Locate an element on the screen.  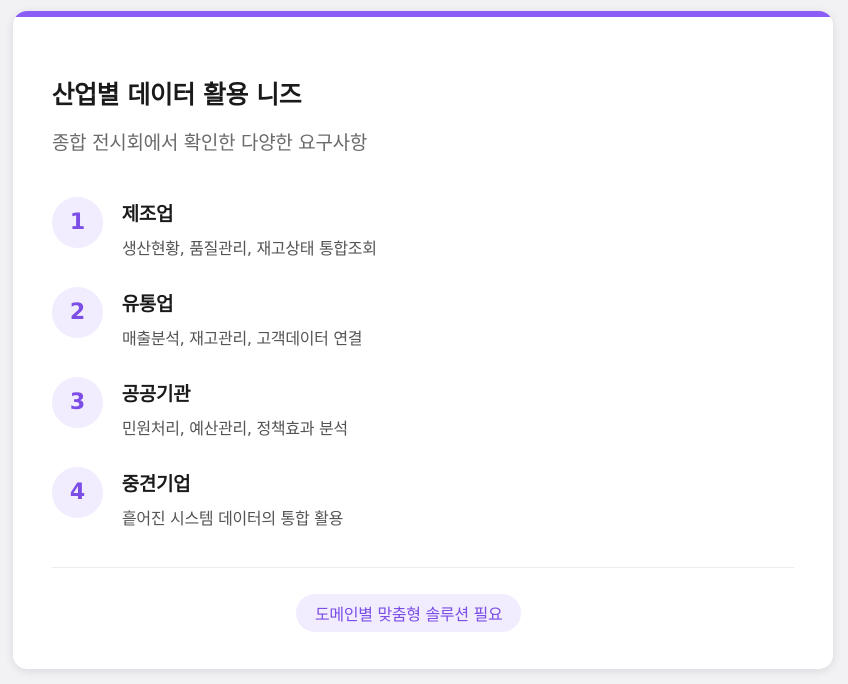
item-title: 공공기관 is located at coordinates (156, 394).